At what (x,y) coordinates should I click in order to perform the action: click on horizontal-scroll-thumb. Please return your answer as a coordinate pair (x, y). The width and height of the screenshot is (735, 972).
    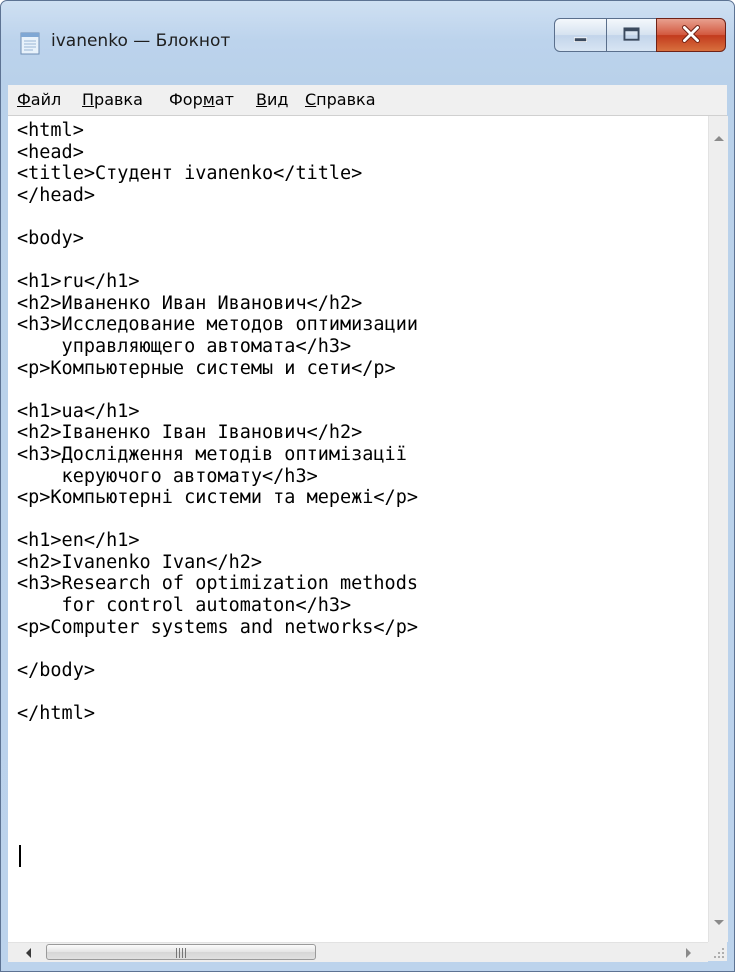
    Looking at the image, I should click on (181, 952).